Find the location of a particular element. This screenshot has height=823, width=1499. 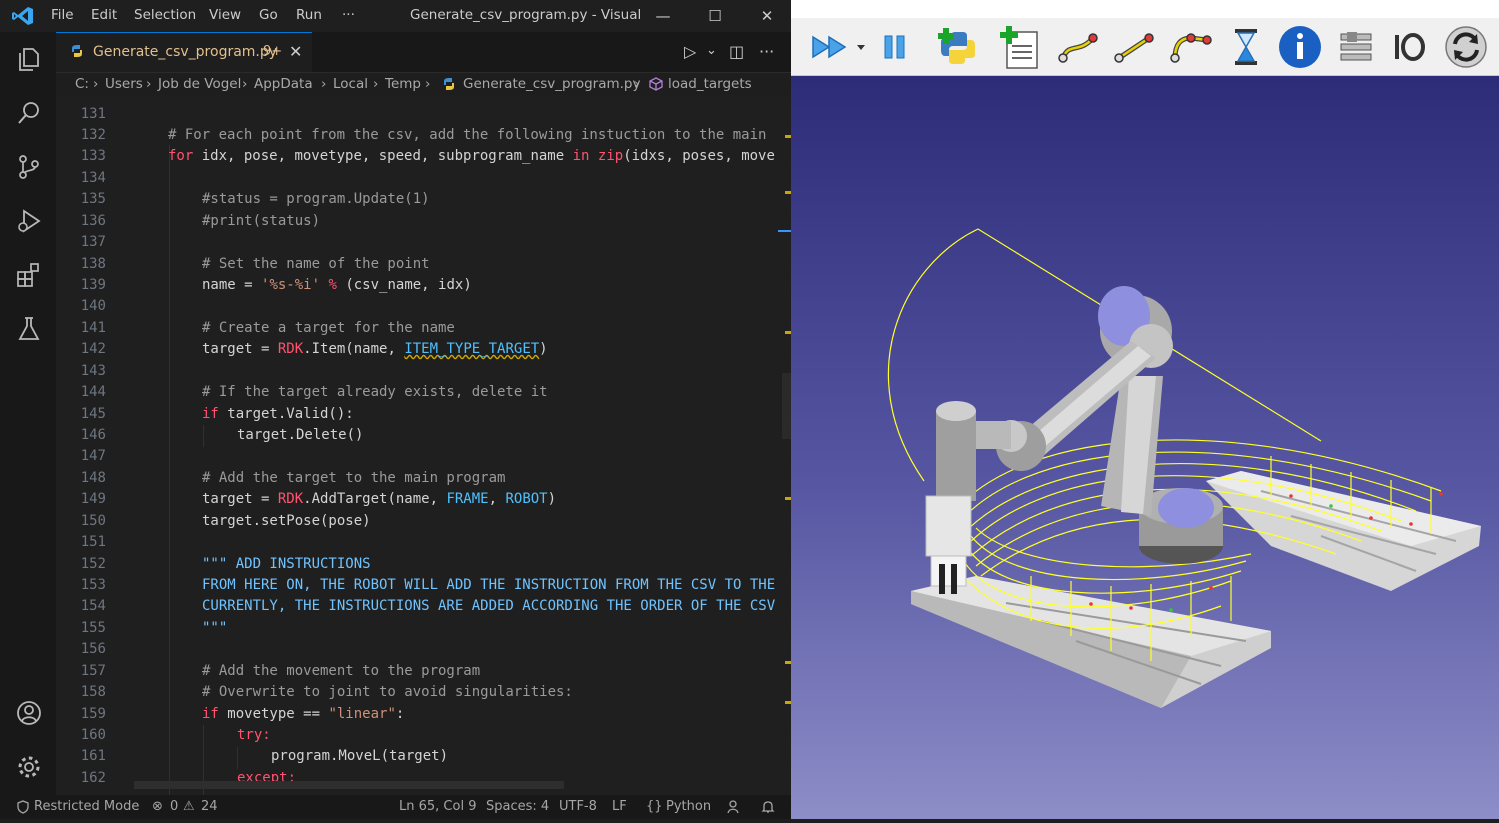

menu-view: View is located at coordinates (225, 15).